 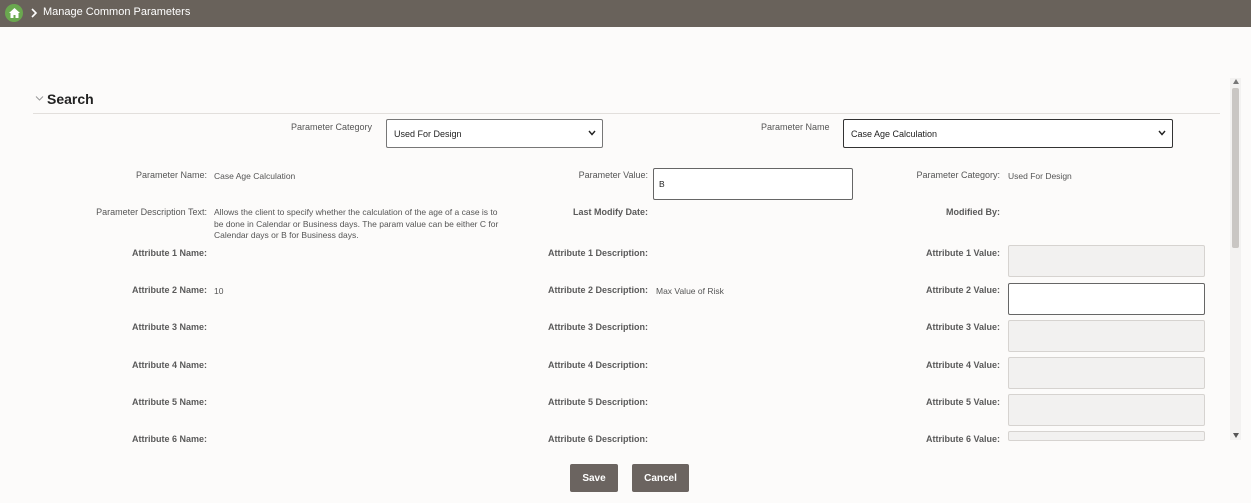 I want to click on attribute-1-description-label: Attribute 1 Description:, so click(x=597, y=253).